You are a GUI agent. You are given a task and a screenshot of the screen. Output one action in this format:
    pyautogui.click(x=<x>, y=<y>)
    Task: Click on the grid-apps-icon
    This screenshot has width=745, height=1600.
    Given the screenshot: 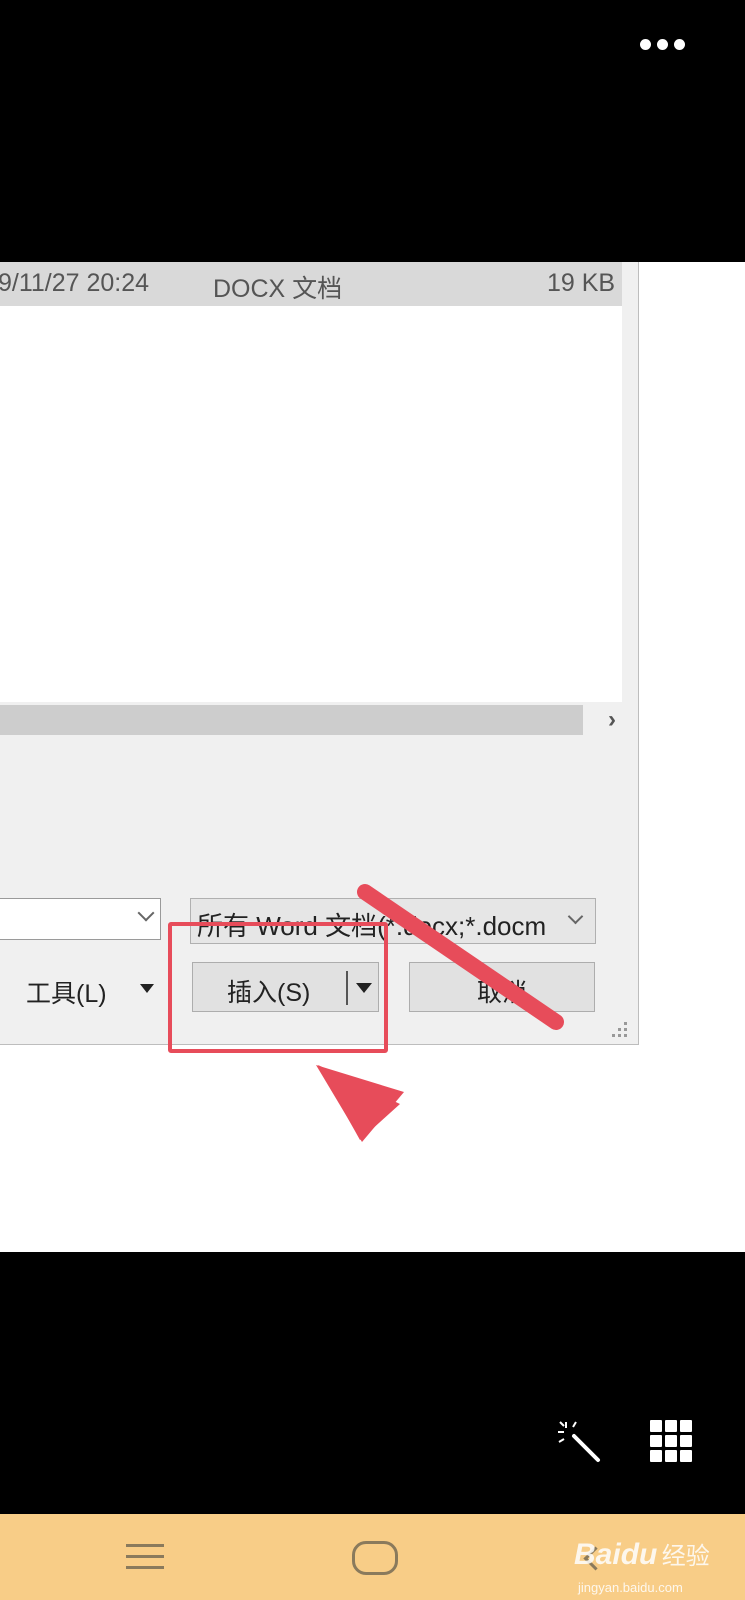 What is the action you would take?
    pyautogui.click(x=671, y=1441)
    